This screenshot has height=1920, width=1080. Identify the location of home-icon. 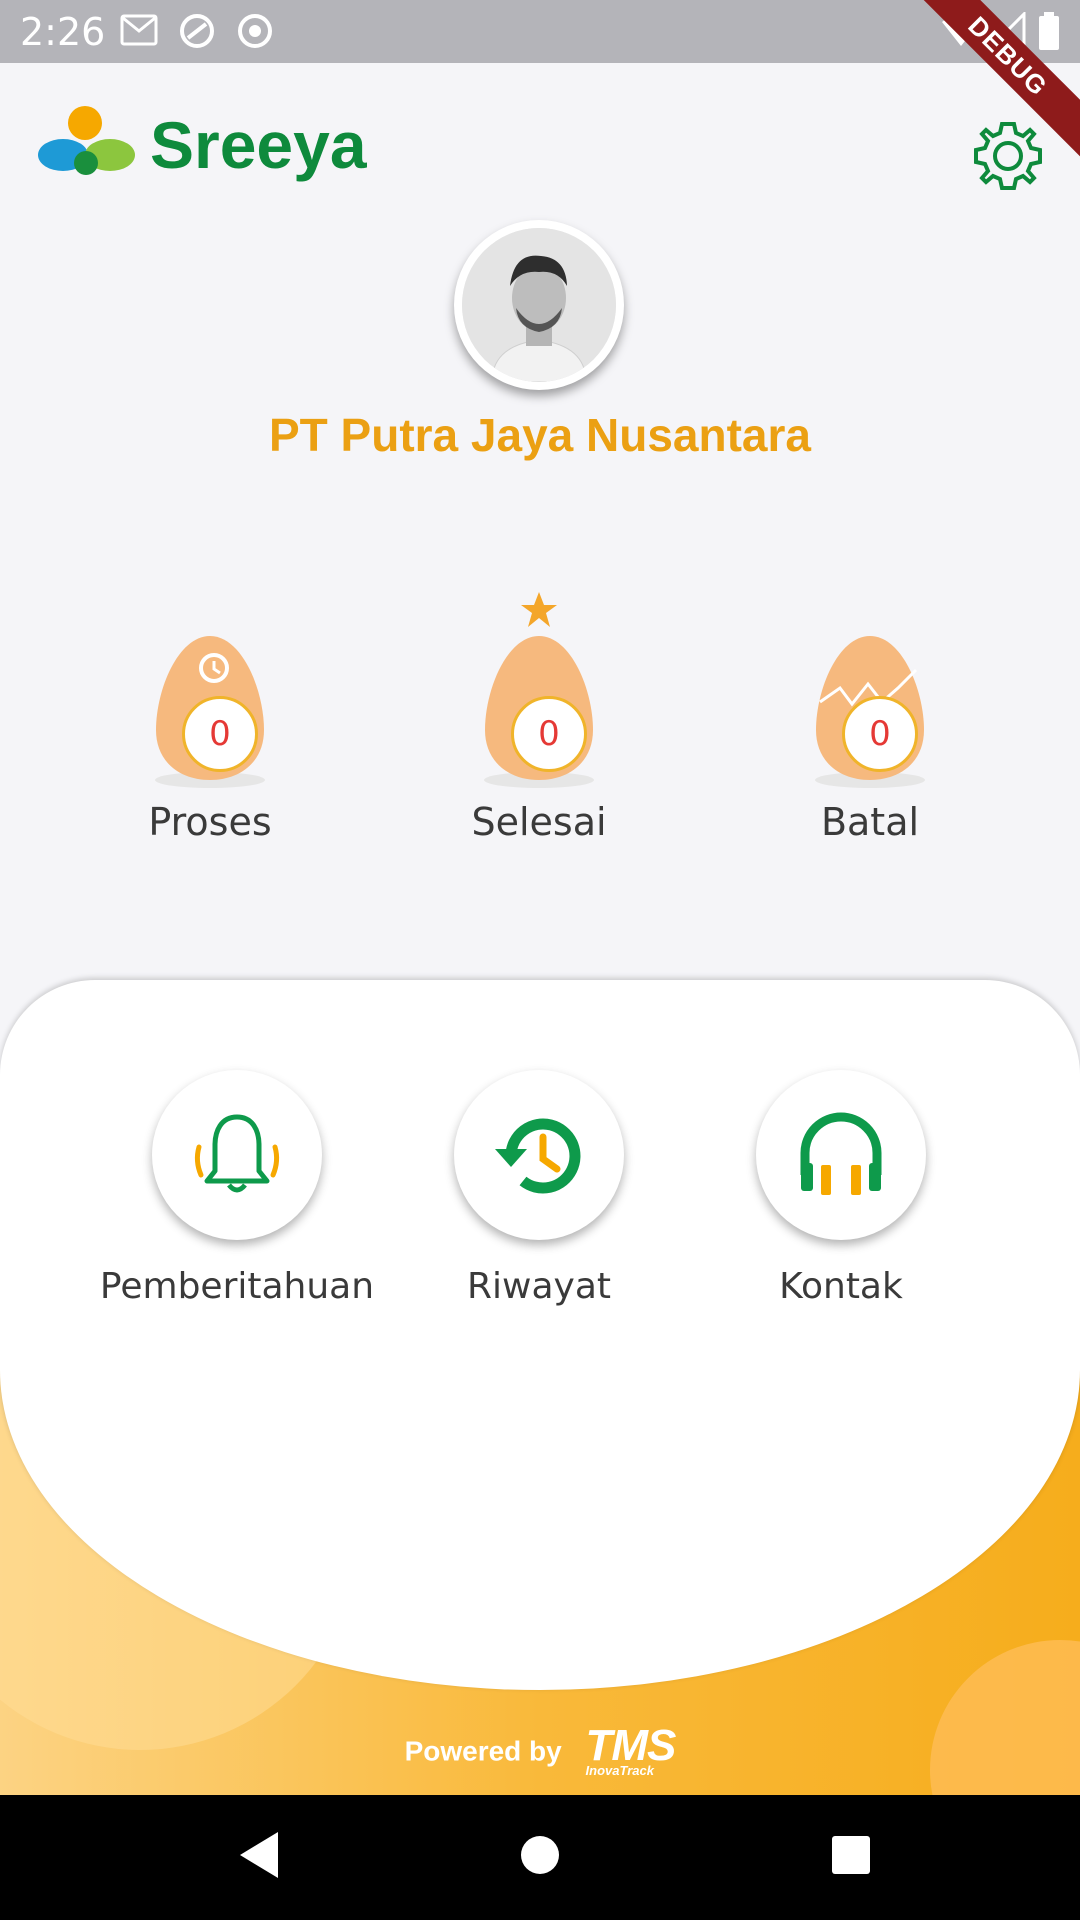
(540, 1855).